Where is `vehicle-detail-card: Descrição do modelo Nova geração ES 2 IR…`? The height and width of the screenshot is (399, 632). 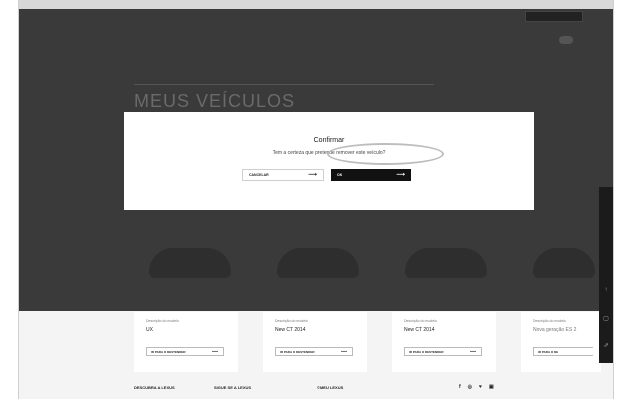 vehicle-detail-card: Descrição do modelo Nova geração ES 2 IR… is located at coordinates (561, 342).